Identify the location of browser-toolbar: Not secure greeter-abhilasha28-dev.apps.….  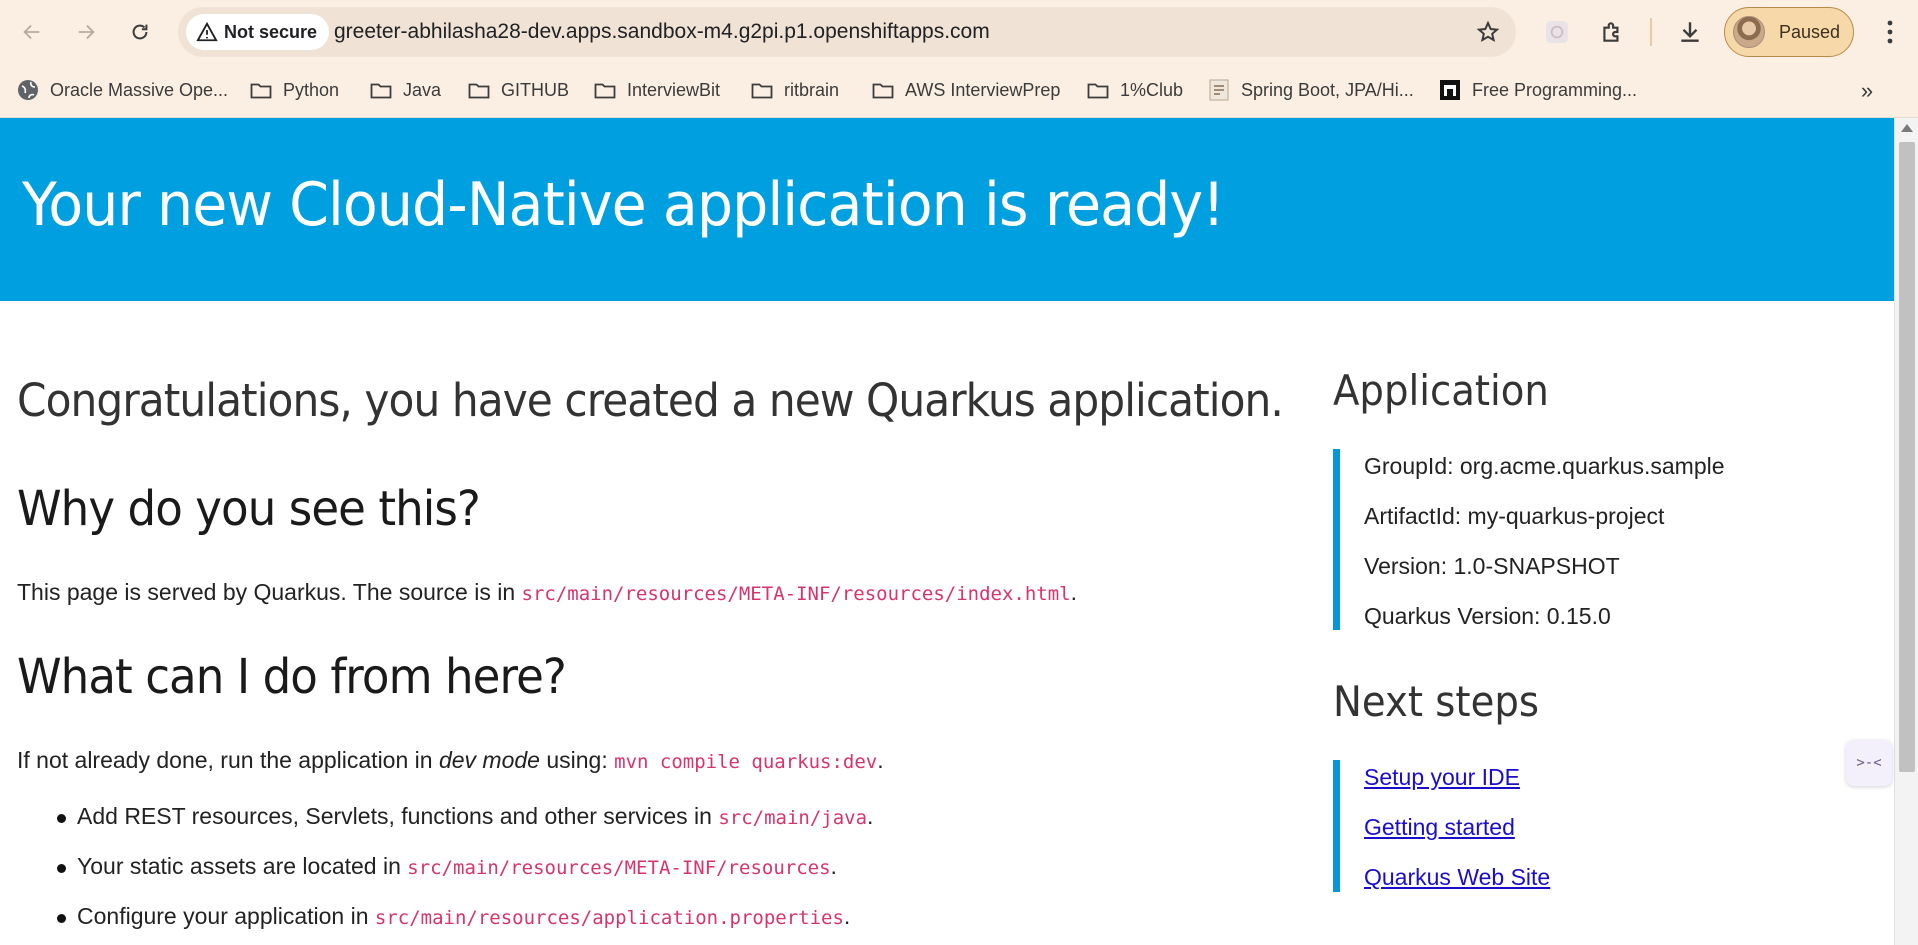
(959, 32).